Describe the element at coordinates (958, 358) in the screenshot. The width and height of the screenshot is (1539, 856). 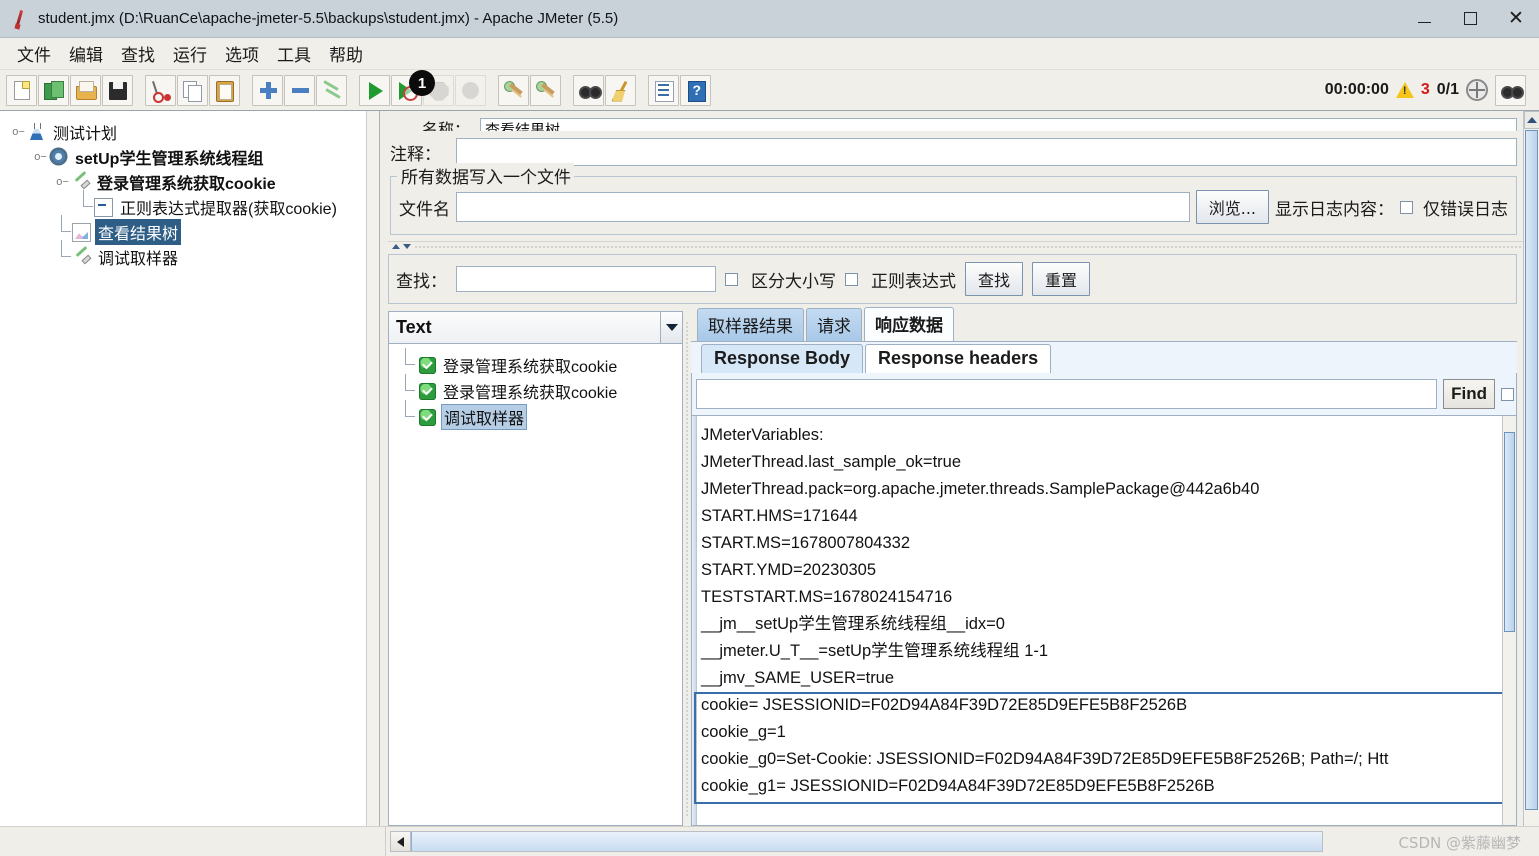
I see `tab-response-headers: Response headers` at that location.